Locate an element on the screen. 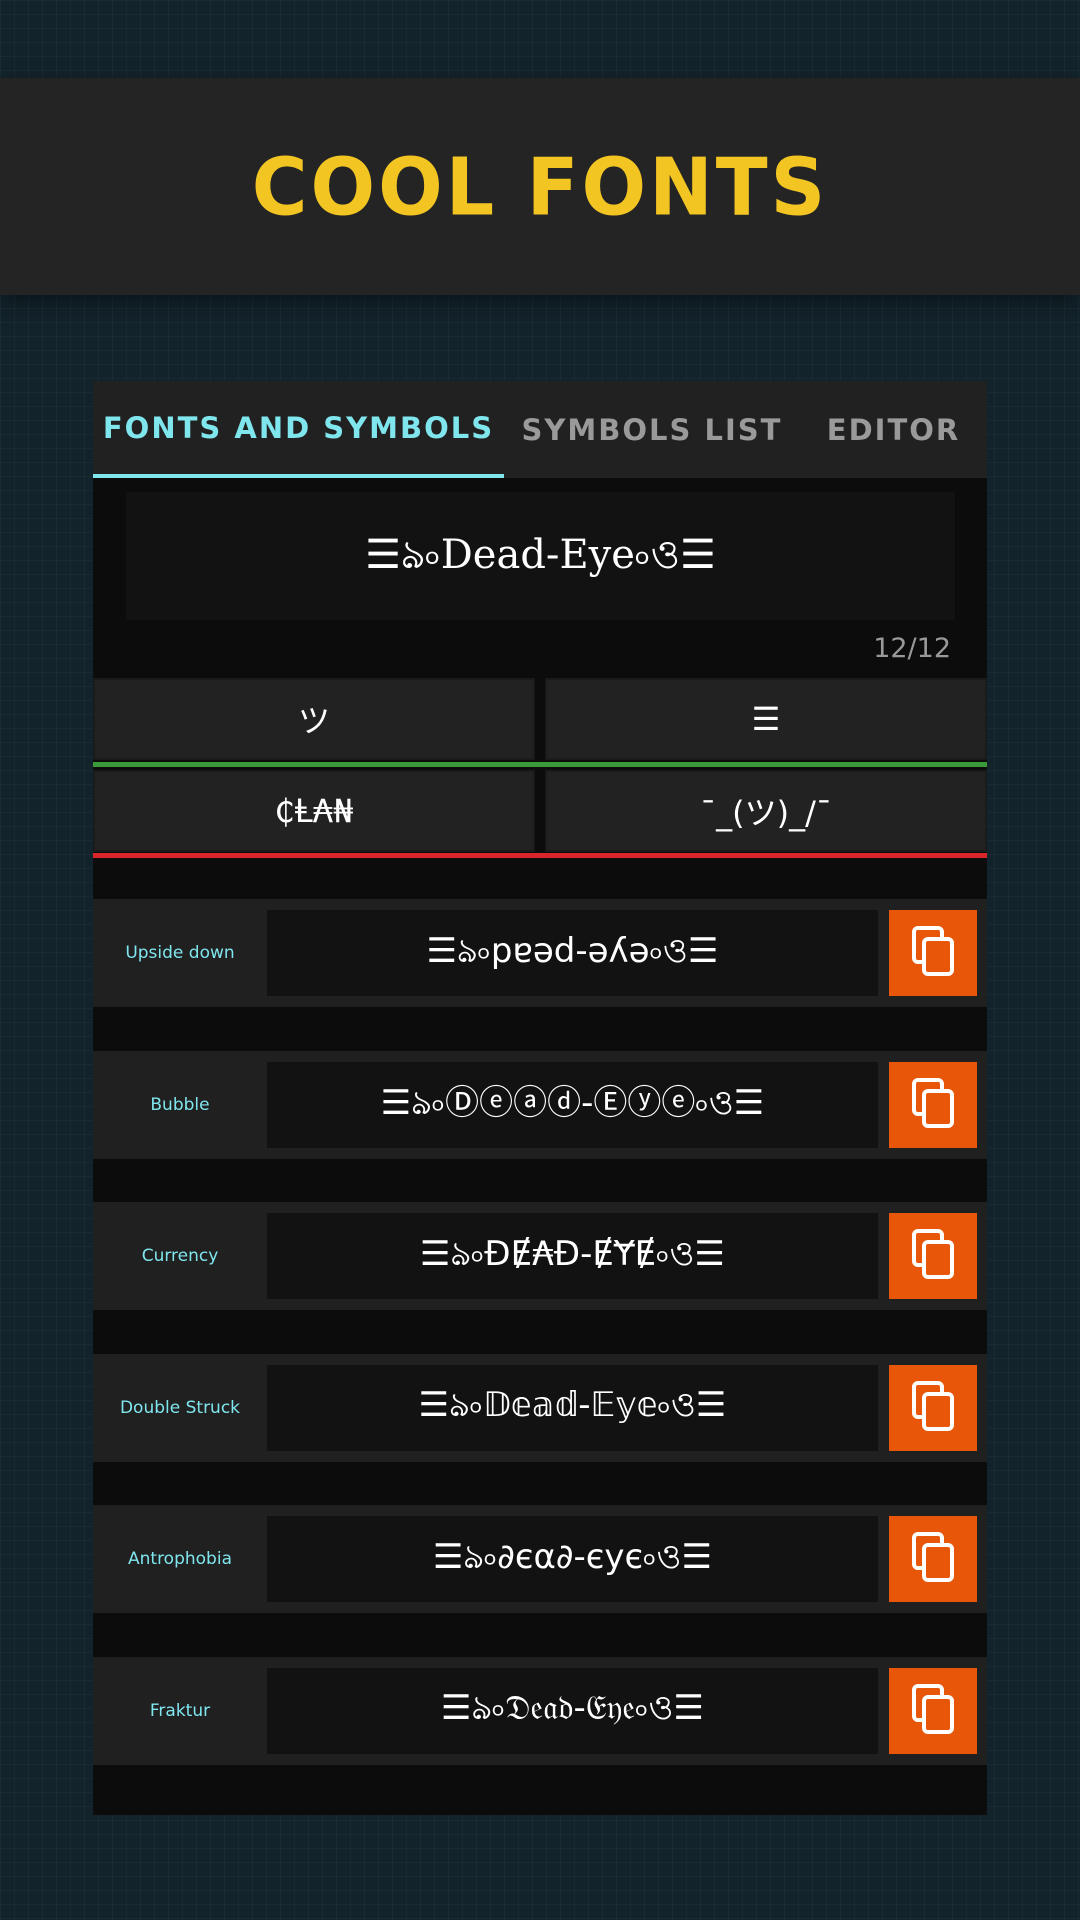 The width and height of the screenshot is (1080, 1920). font-style-label: Currency is located at coordinates (180, 1256).